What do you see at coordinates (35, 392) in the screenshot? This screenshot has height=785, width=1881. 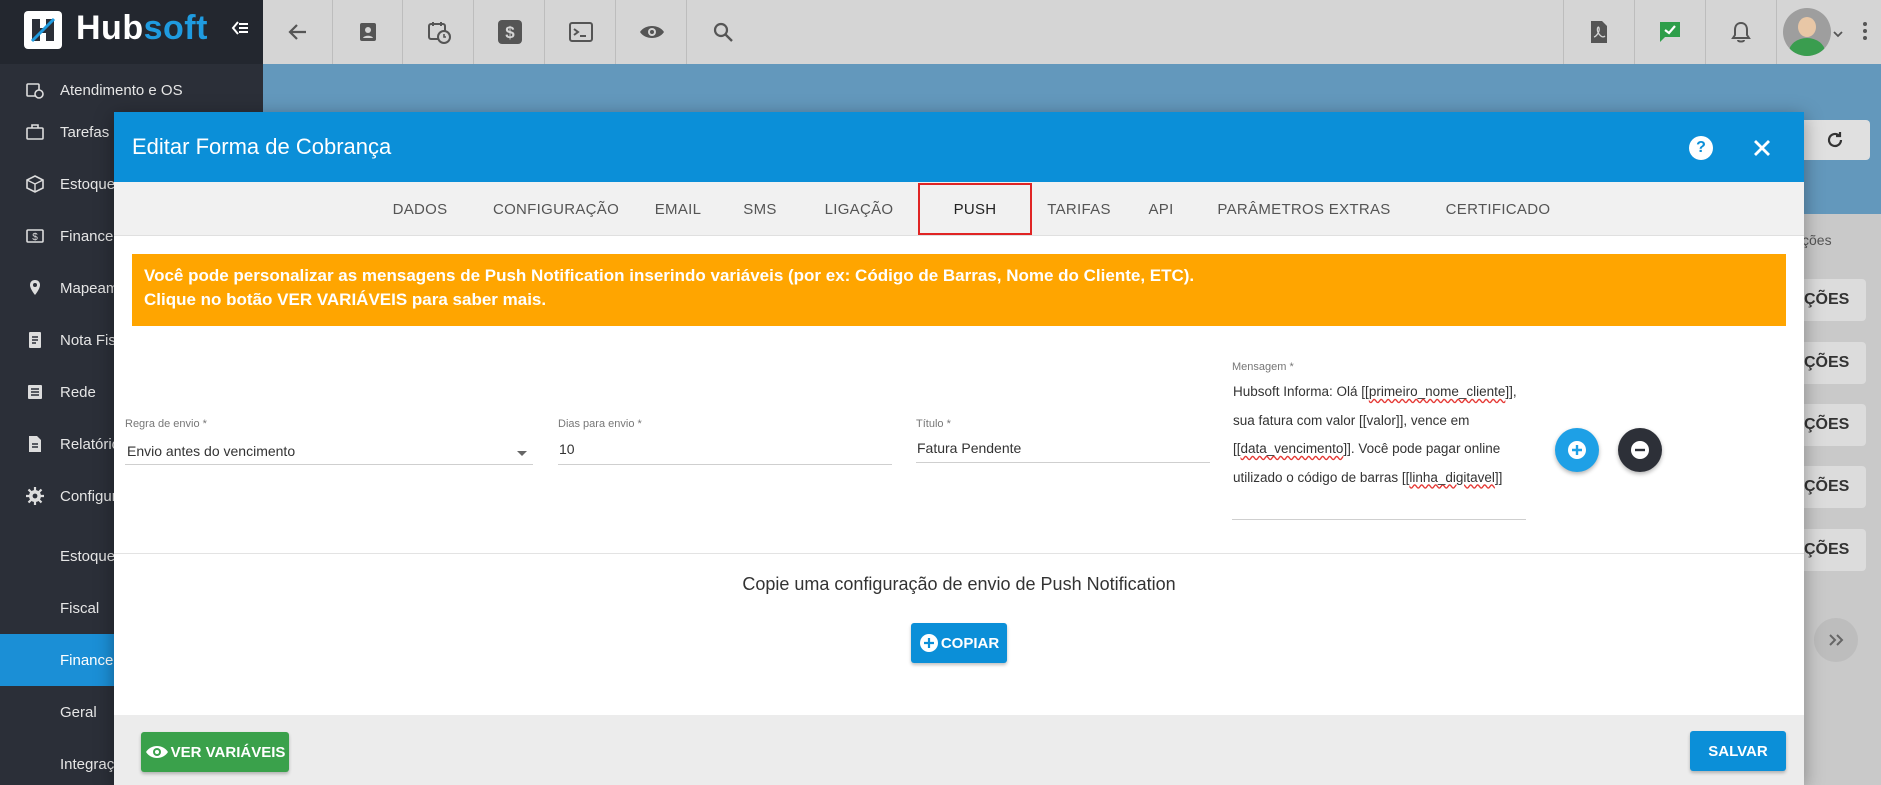 I see `server-icon` at bounding box center [35, 392].